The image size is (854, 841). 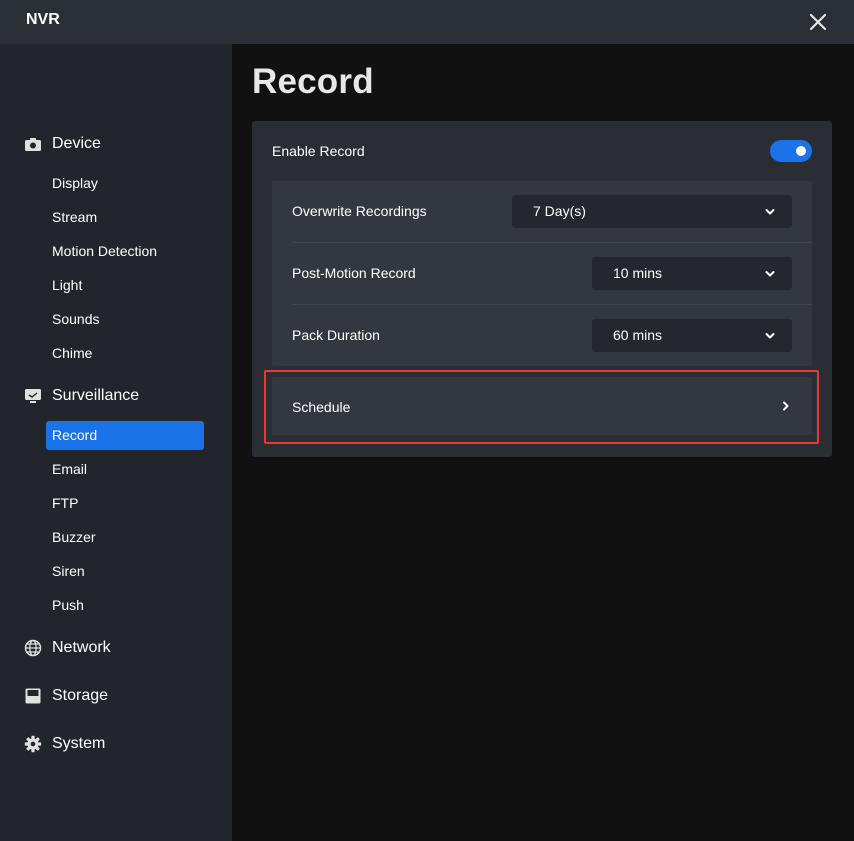 What do you see at coordinates (81, 647) in the screenshot?
I see `sidebar-section-label: Network` at bounding box center [81, 647].